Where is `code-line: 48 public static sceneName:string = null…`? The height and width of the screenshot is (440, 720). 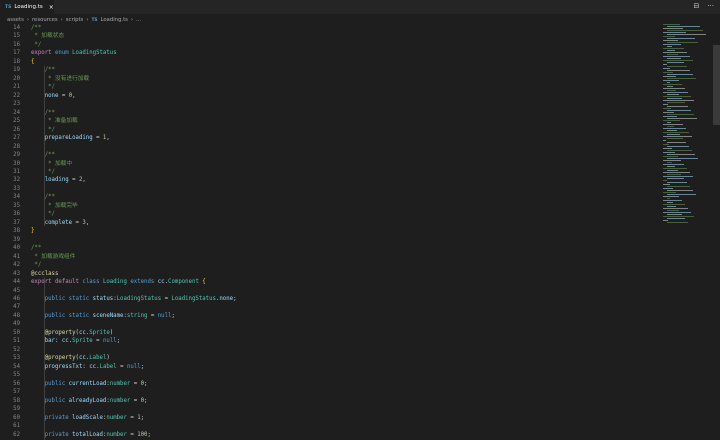 code-line: 48 public static sceneName:string = null… is located at coordinates (330, 316).